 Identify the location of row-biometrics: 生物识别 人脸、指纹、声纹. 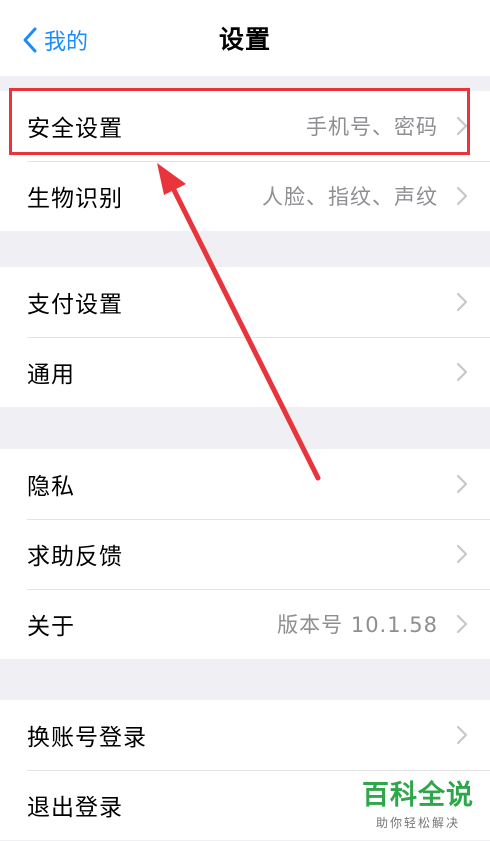
(245, 196).